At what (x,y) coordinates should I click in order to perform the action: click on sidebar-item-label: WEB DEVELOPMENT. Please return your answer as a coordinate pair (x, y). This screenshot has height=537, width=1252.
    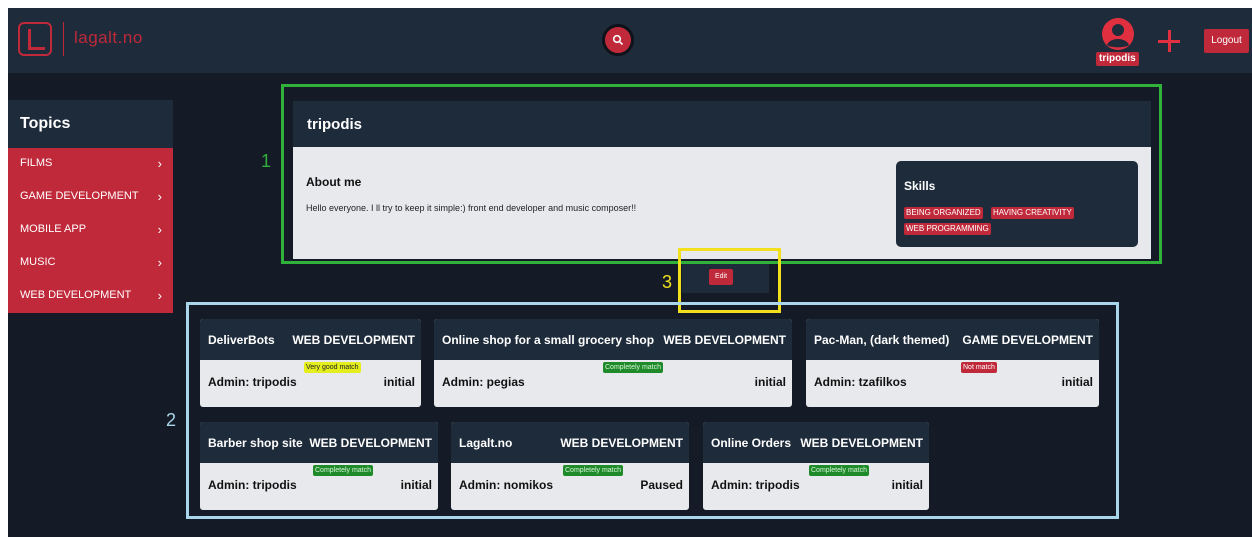
    Looking at the image, I should click on (76, 295).